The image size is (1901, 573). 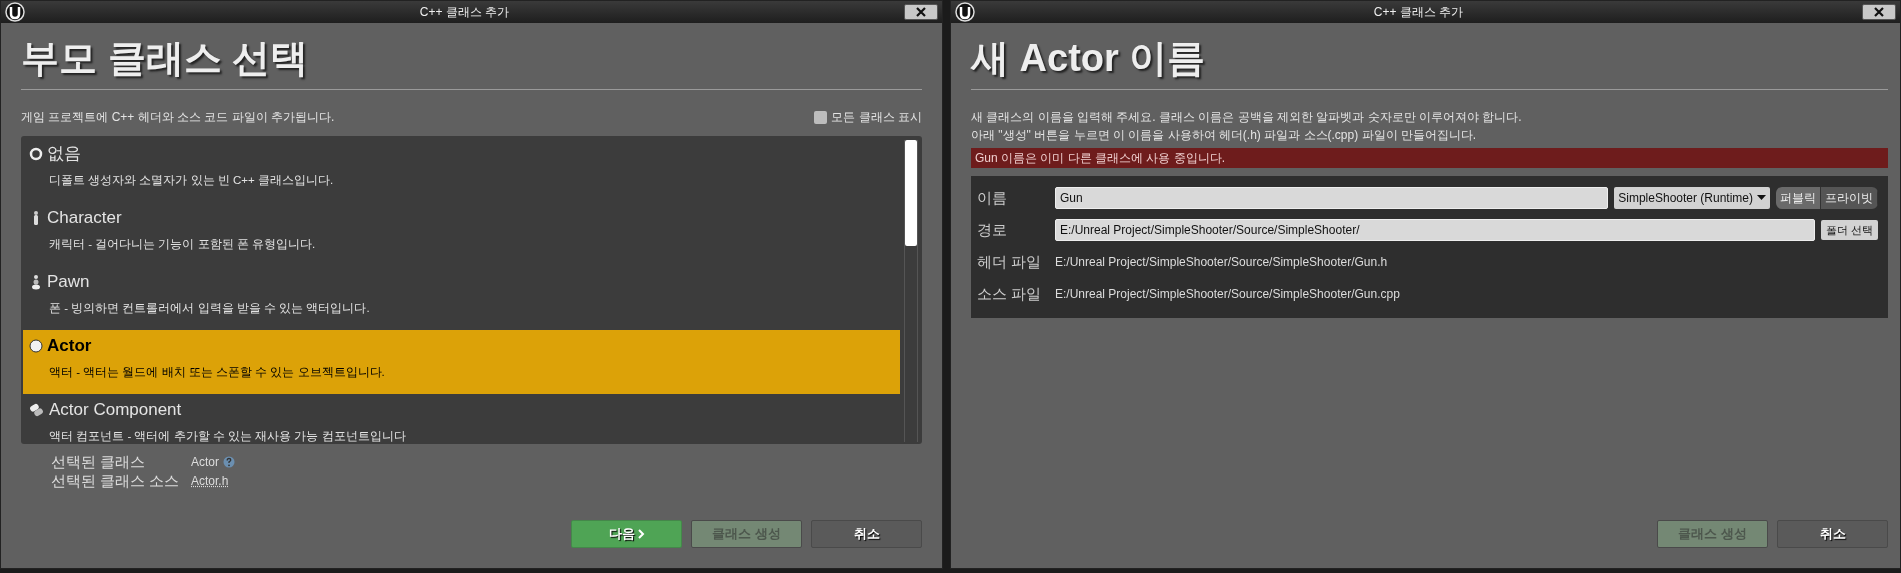 What do you see at coordinates (911, 193) in the screenshot?
I see `scrollbar-thumb` at bounding box center [911, 193].